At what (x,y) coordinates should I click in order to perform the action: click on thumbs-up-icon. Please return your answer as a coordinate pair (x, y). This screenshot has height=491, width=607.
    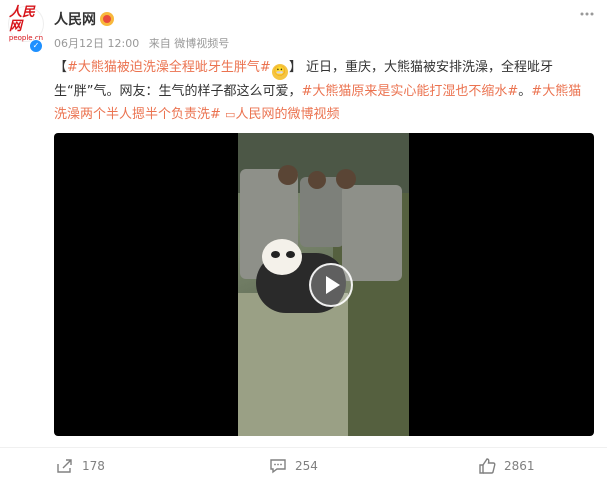
    Looking at the image, I should click on (487, 466).